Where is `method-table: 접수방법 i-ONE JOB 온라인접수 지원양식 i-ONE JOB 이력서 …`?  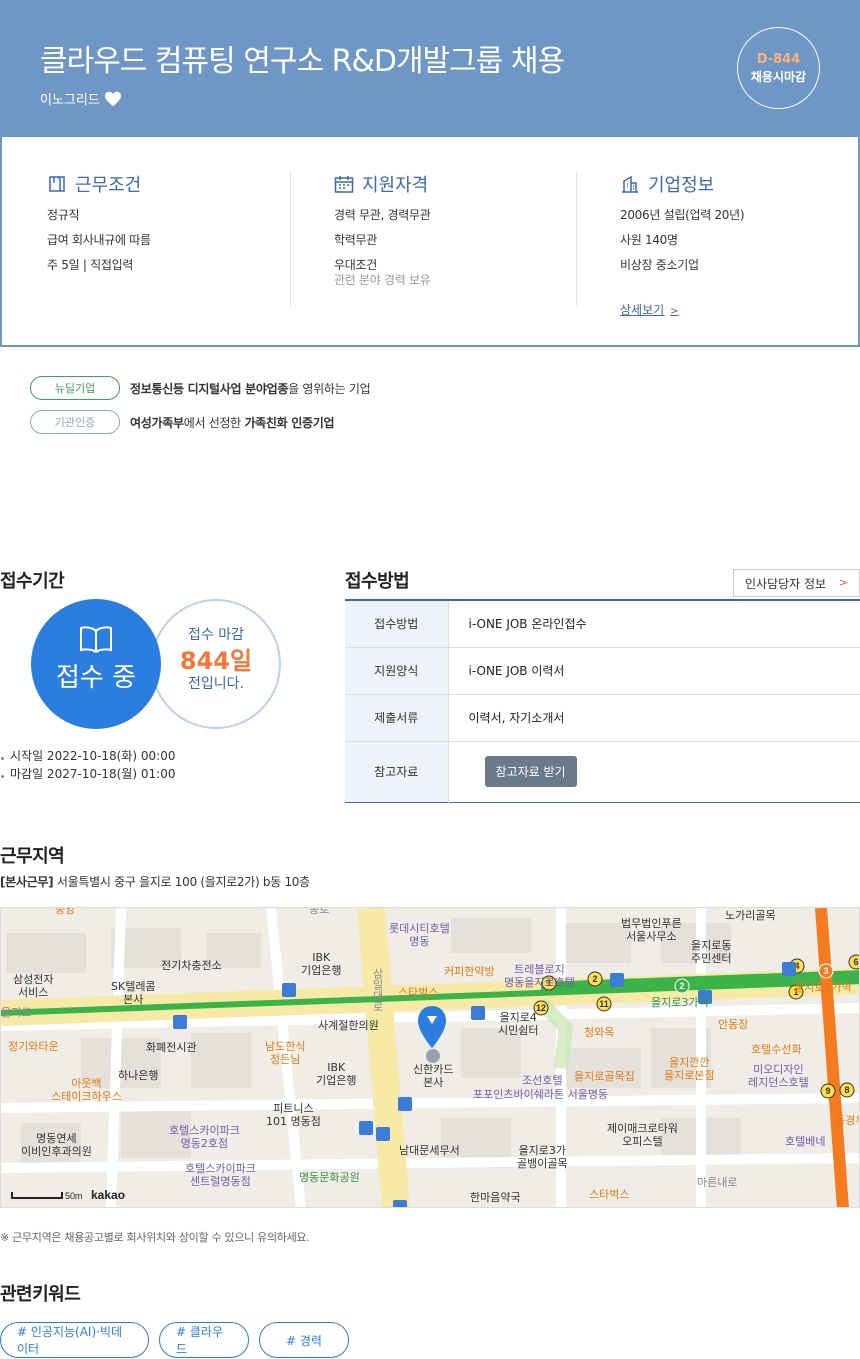 method-table: 접수방법 i-ONE JOB 온라인접수 지원양식 i-ONE JOB 이력서 … is located at coordinates (602, 701).